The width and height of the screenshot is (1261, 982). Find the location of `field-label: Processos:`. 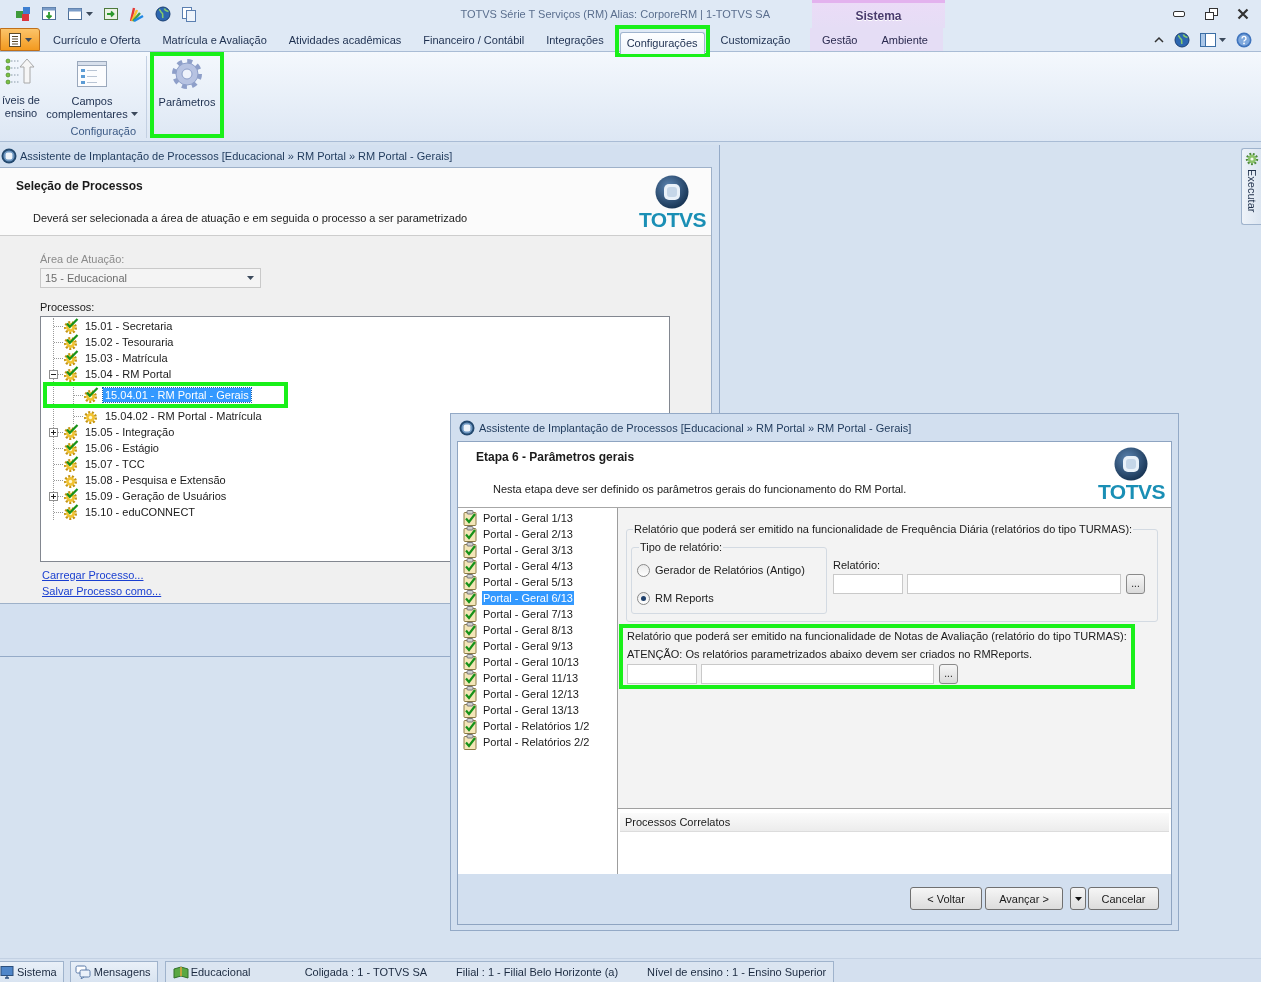

field-label: Processos: is located at coordinates (68, 307).